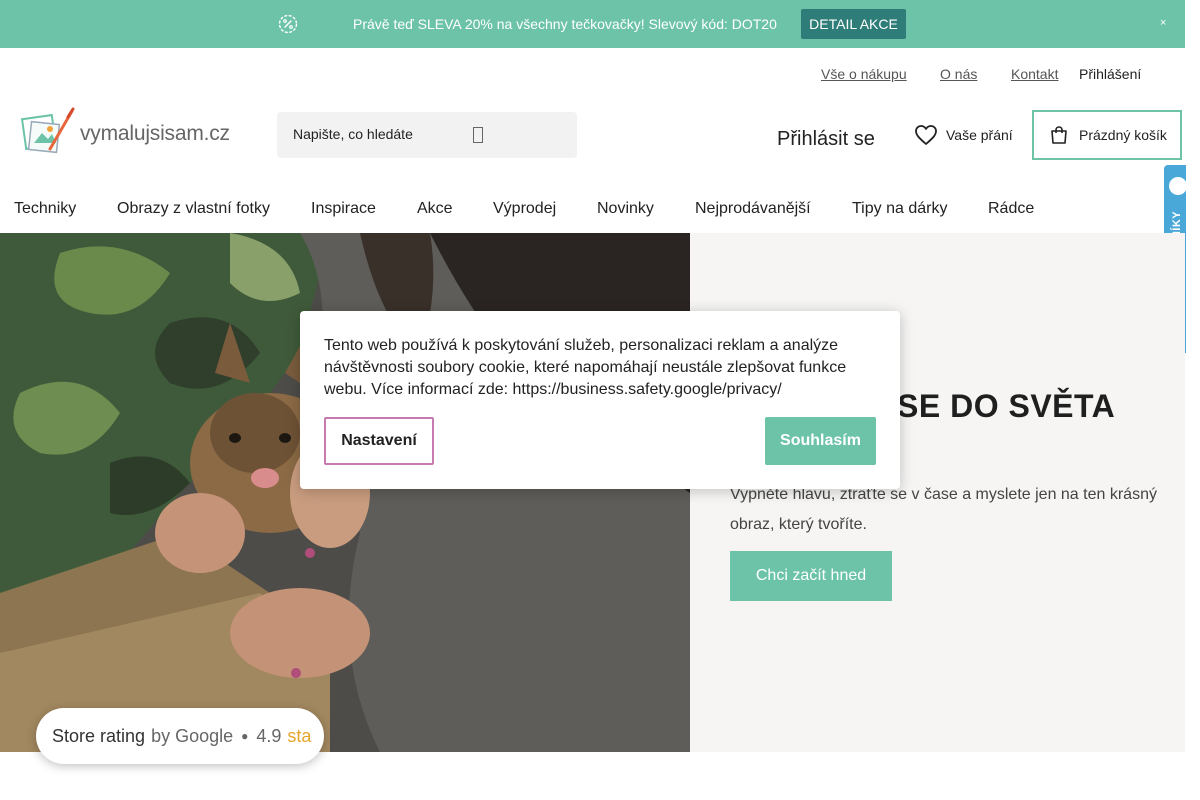 This screenshot has height=800, width=1200. I want to click on nav-item-obrazy-z-fotky: Obrazy z vlastní fotky, so click(193, 209).